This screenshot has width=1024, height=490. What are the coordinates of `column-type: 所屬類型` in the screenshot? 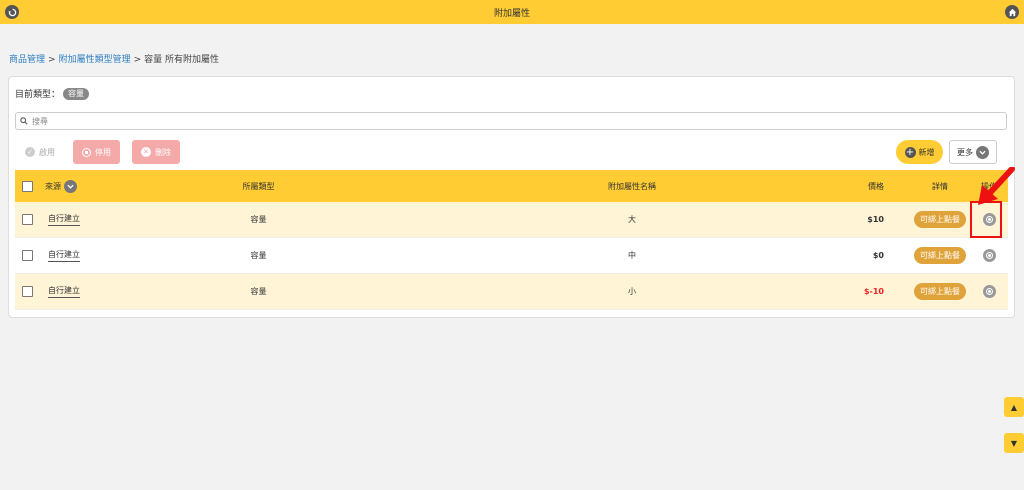 It's located at (258, 186).